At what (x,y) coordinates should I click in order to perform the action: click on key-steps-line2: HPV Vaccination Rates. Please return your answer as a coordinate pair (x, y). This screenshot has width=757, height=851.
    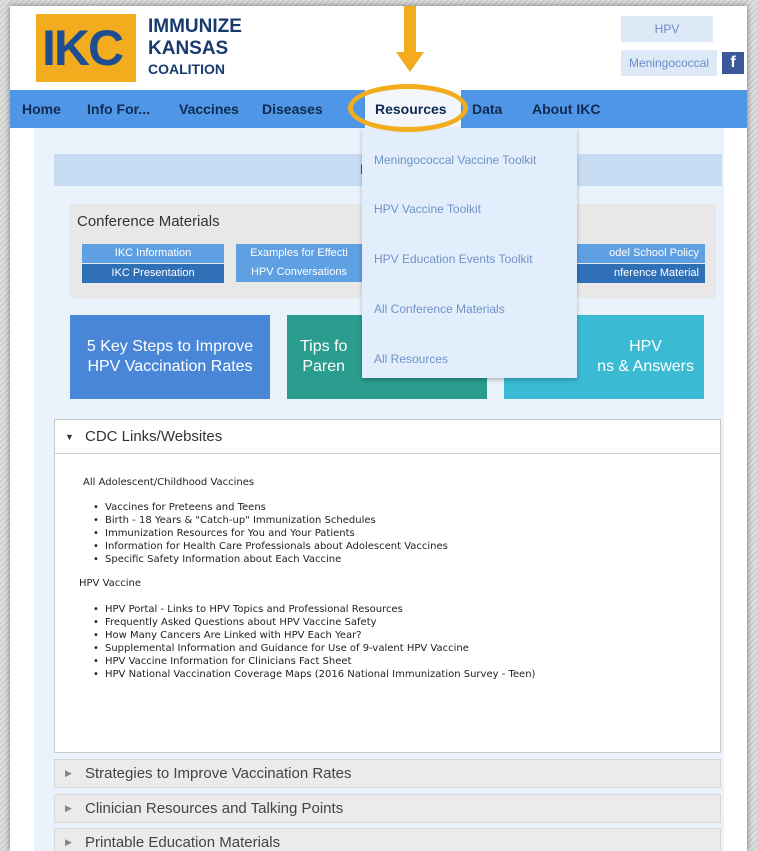
    Looking at the image, I should click on (170, 366).